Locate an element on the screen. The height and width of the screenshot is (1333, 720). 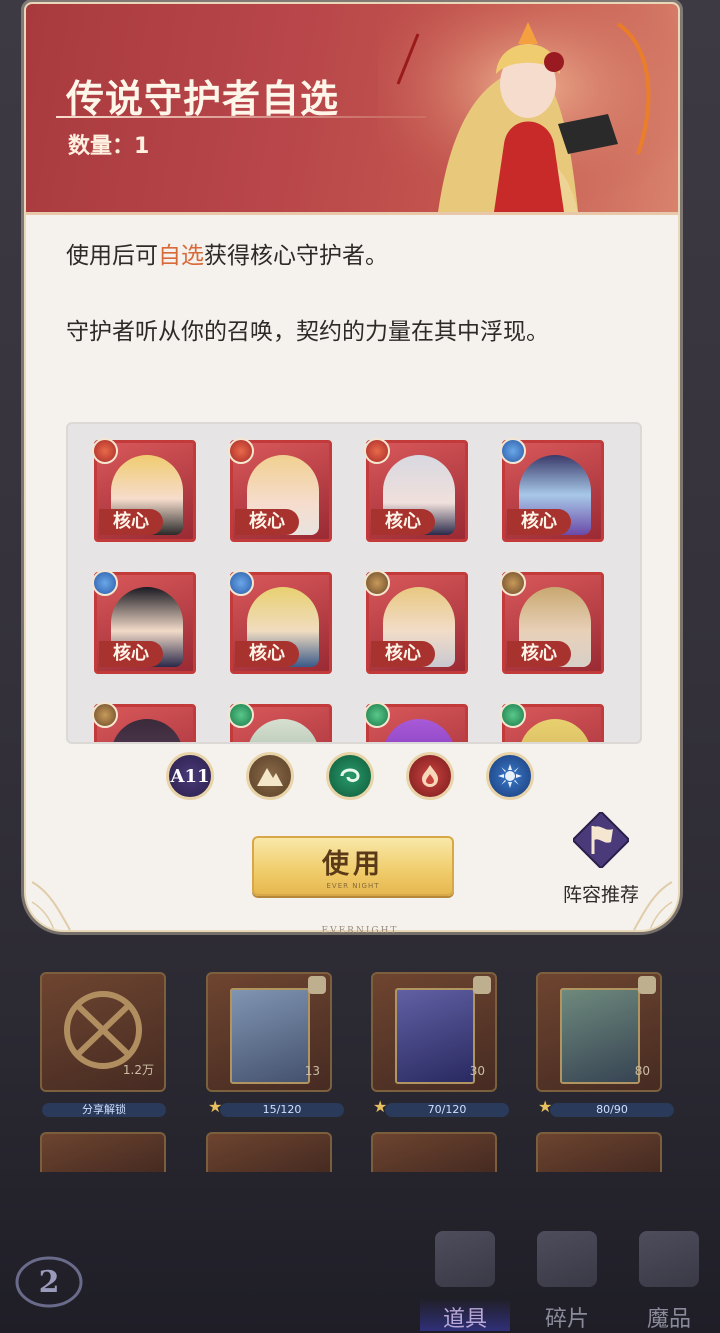
inventory-bar: ★ 70/120 is located at coordinates (441, 1108).